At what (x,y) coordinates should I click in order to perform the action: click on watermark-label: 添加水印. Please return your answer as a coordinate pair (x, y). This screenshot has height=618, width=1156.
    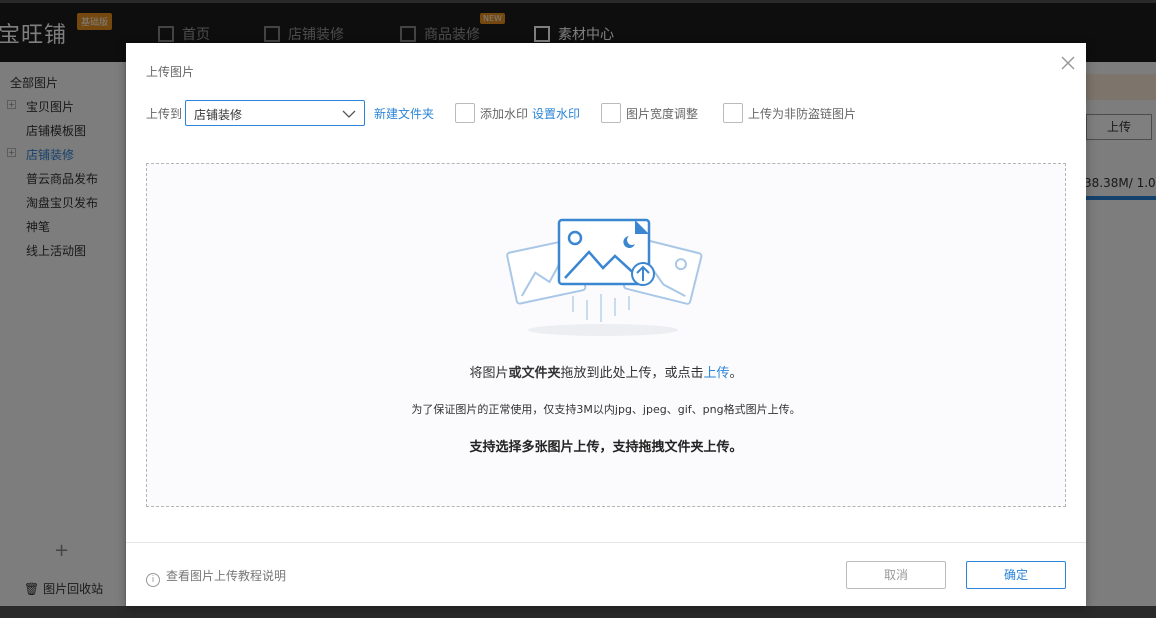
    Looking at the image, I should click on (504, 114).